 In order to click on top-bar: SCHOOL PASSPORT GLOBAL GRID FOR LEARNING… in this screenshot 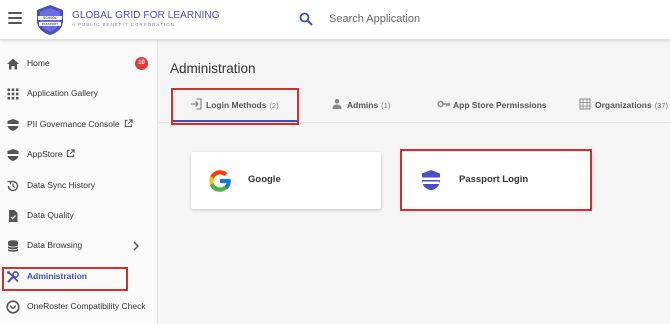, I will do `click(335, 20)`.